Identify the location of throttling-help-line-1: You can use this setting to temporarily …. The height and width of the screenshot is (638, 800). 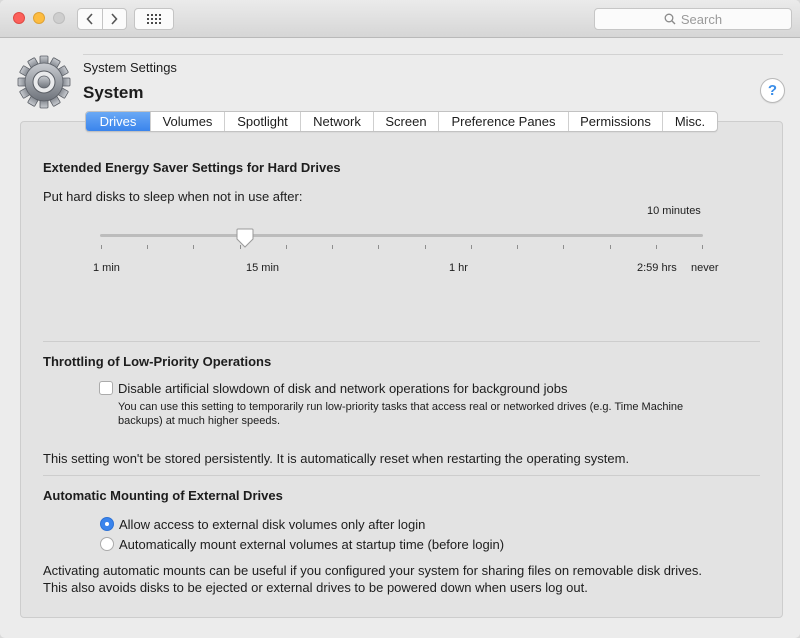
(401, 407).